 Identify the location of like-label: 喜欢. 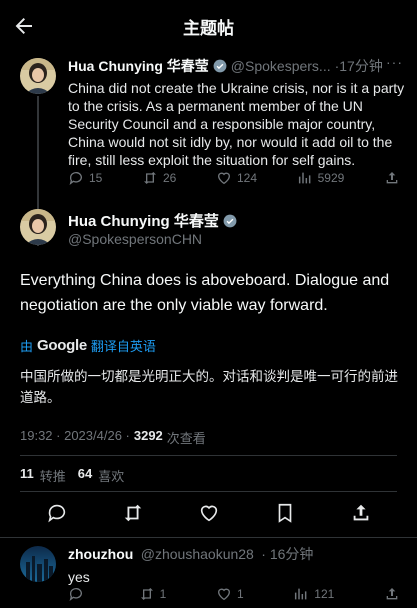
(111, 475).